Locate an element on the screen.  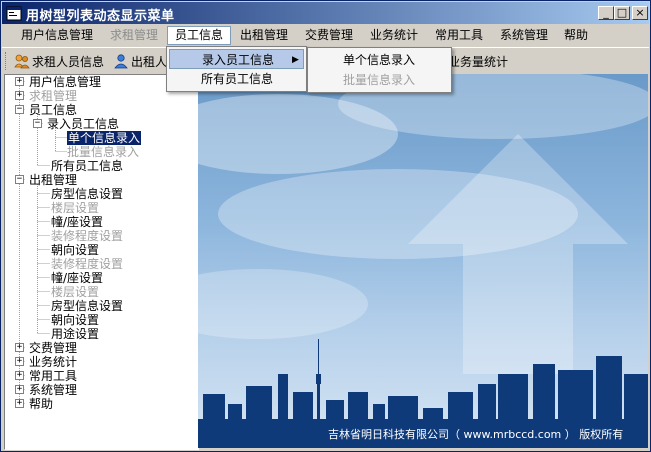
tree-node-employee-info: 员工信息 is located at coordinates (53, 110).